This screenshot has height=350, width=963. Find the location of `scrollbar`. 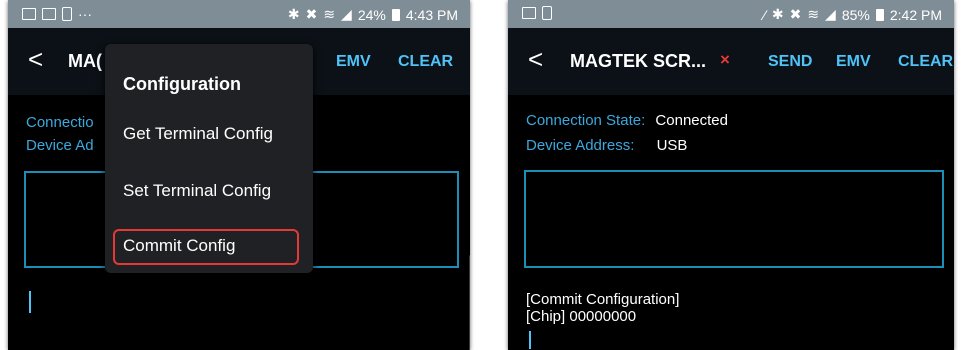

scrollbar is located at coordinates (469, 302).